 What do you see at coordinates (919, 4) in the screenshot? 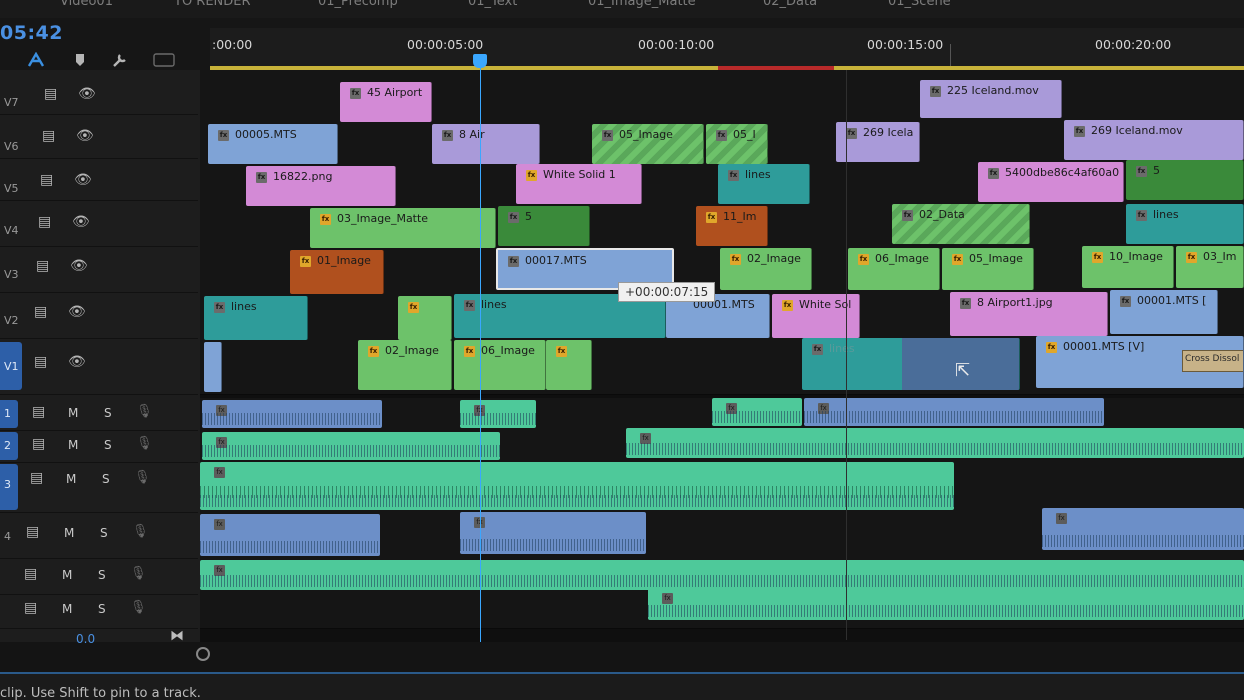
I see `tab-01-scene: 01_Scene` at bounding box center [919, 4].